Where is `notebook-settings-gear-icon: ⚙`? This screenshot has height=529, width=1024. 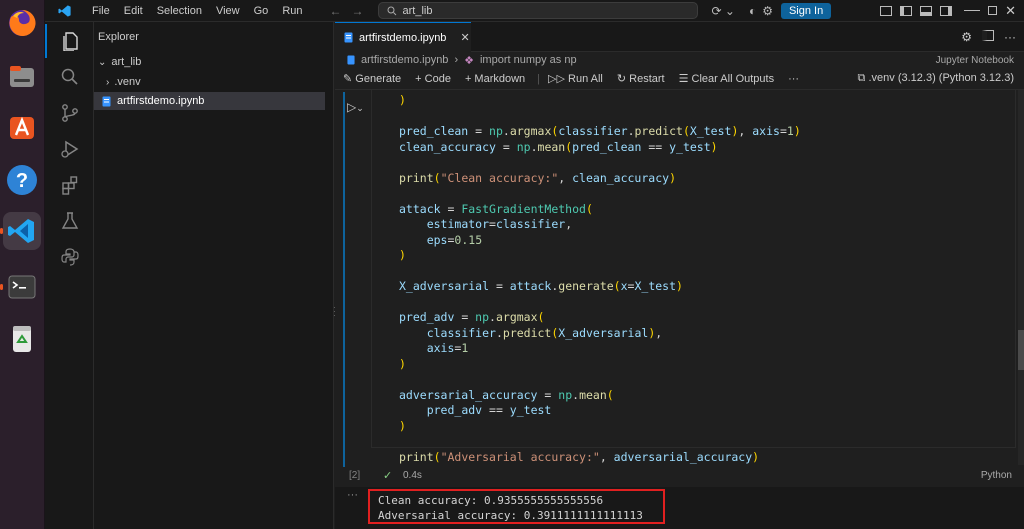 notebook-settings-gear-icon: ⚙ is located at coordinates (966, 37).